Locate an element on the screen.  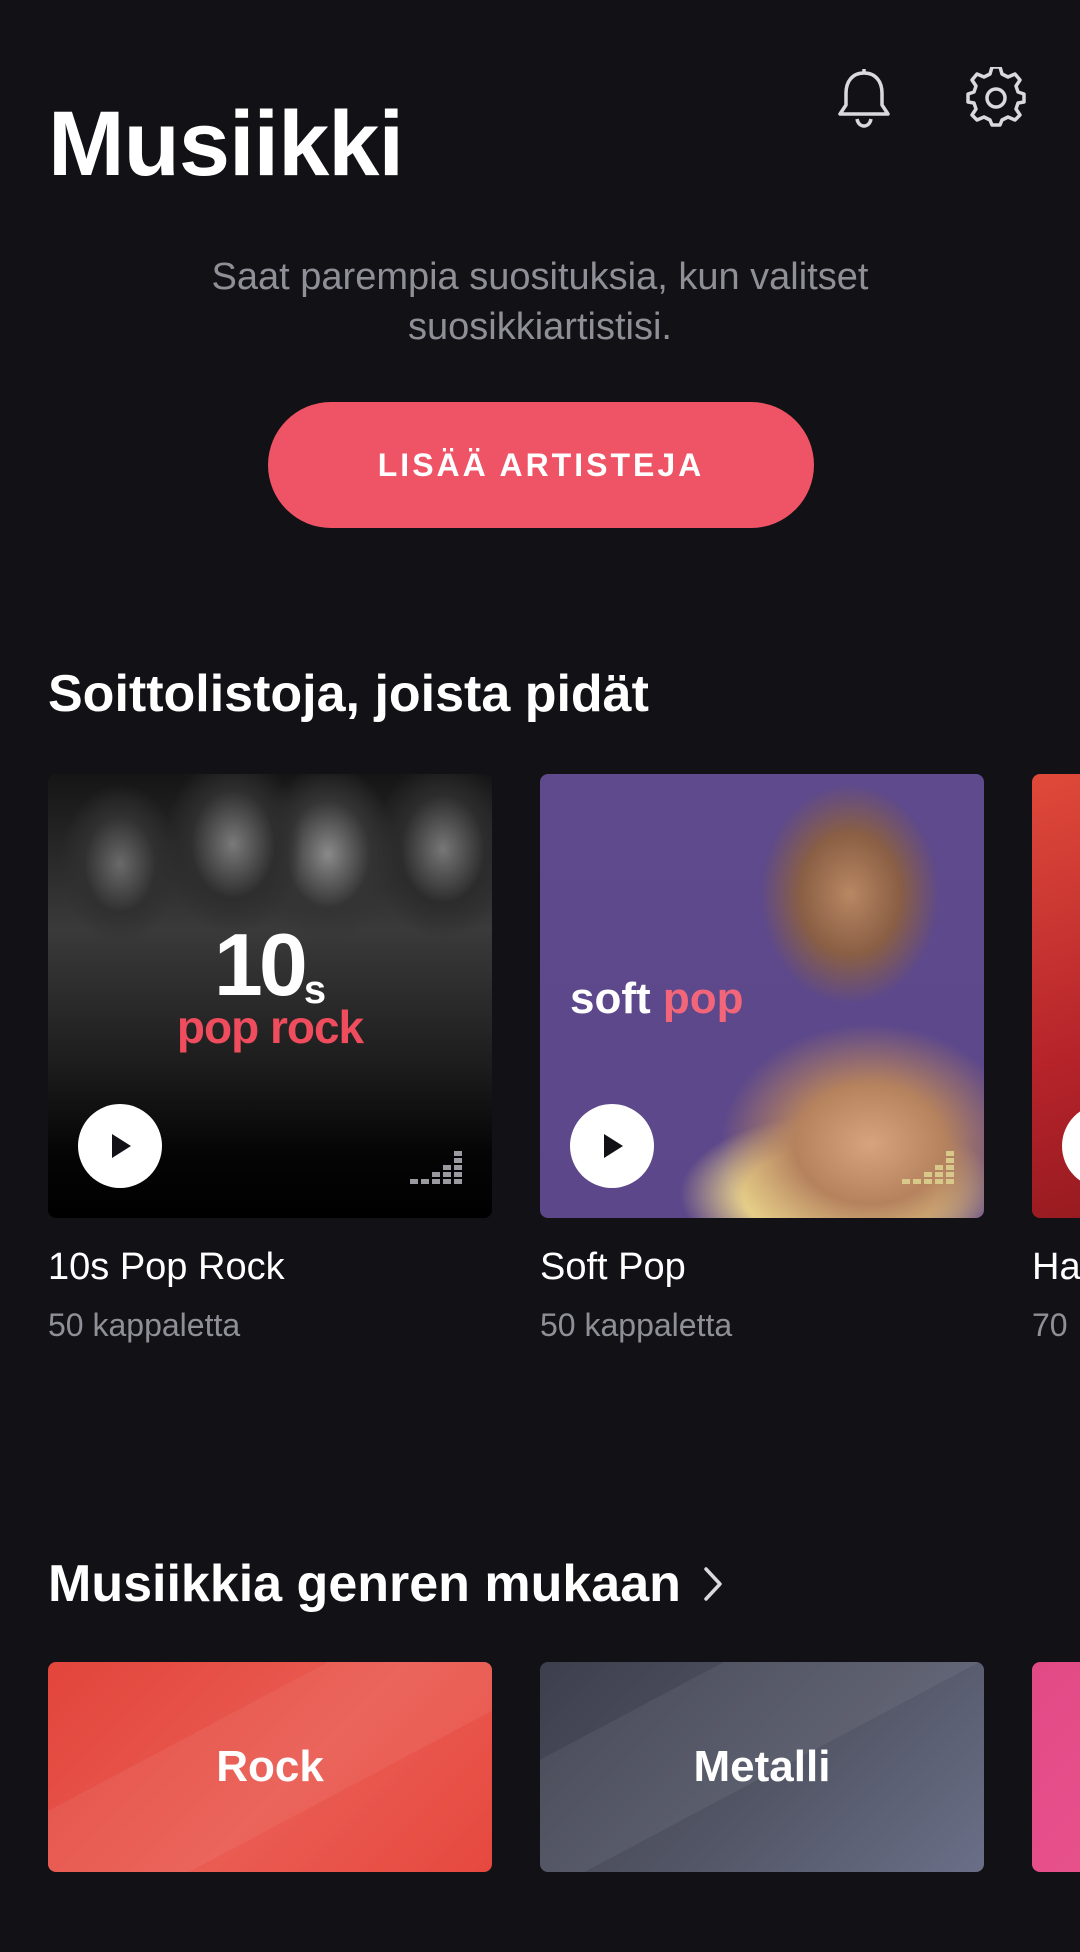
playlist-cover is located at coordinates (1056, 996).